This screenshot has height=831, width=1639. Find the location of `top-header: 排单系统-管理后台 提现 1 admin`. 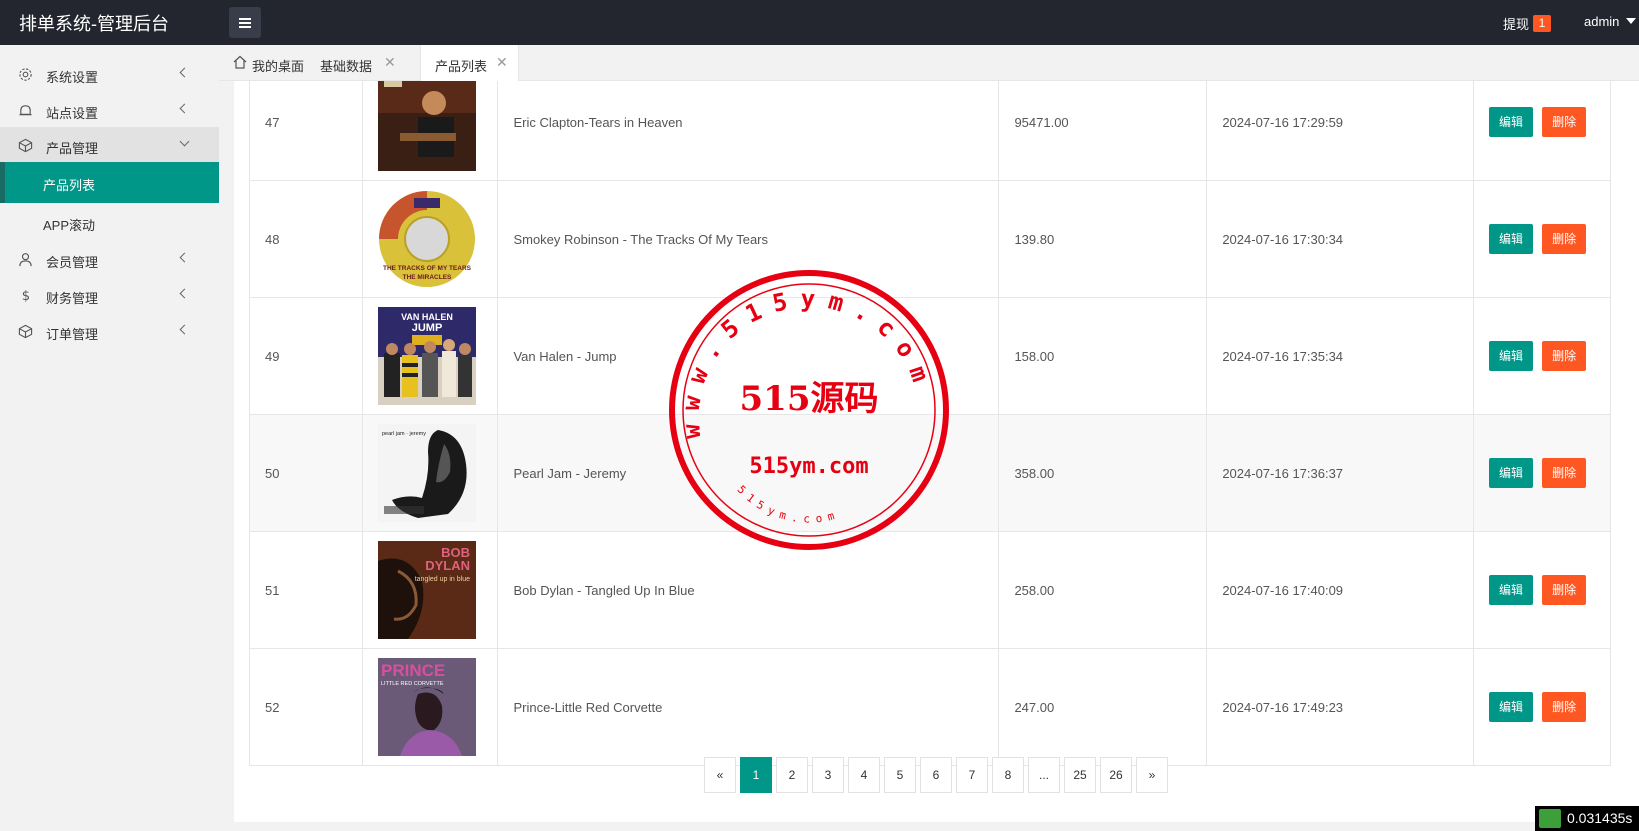

top-header: 排单系统-管理后台 提现 1 admin is located at coordinates (819, 22).